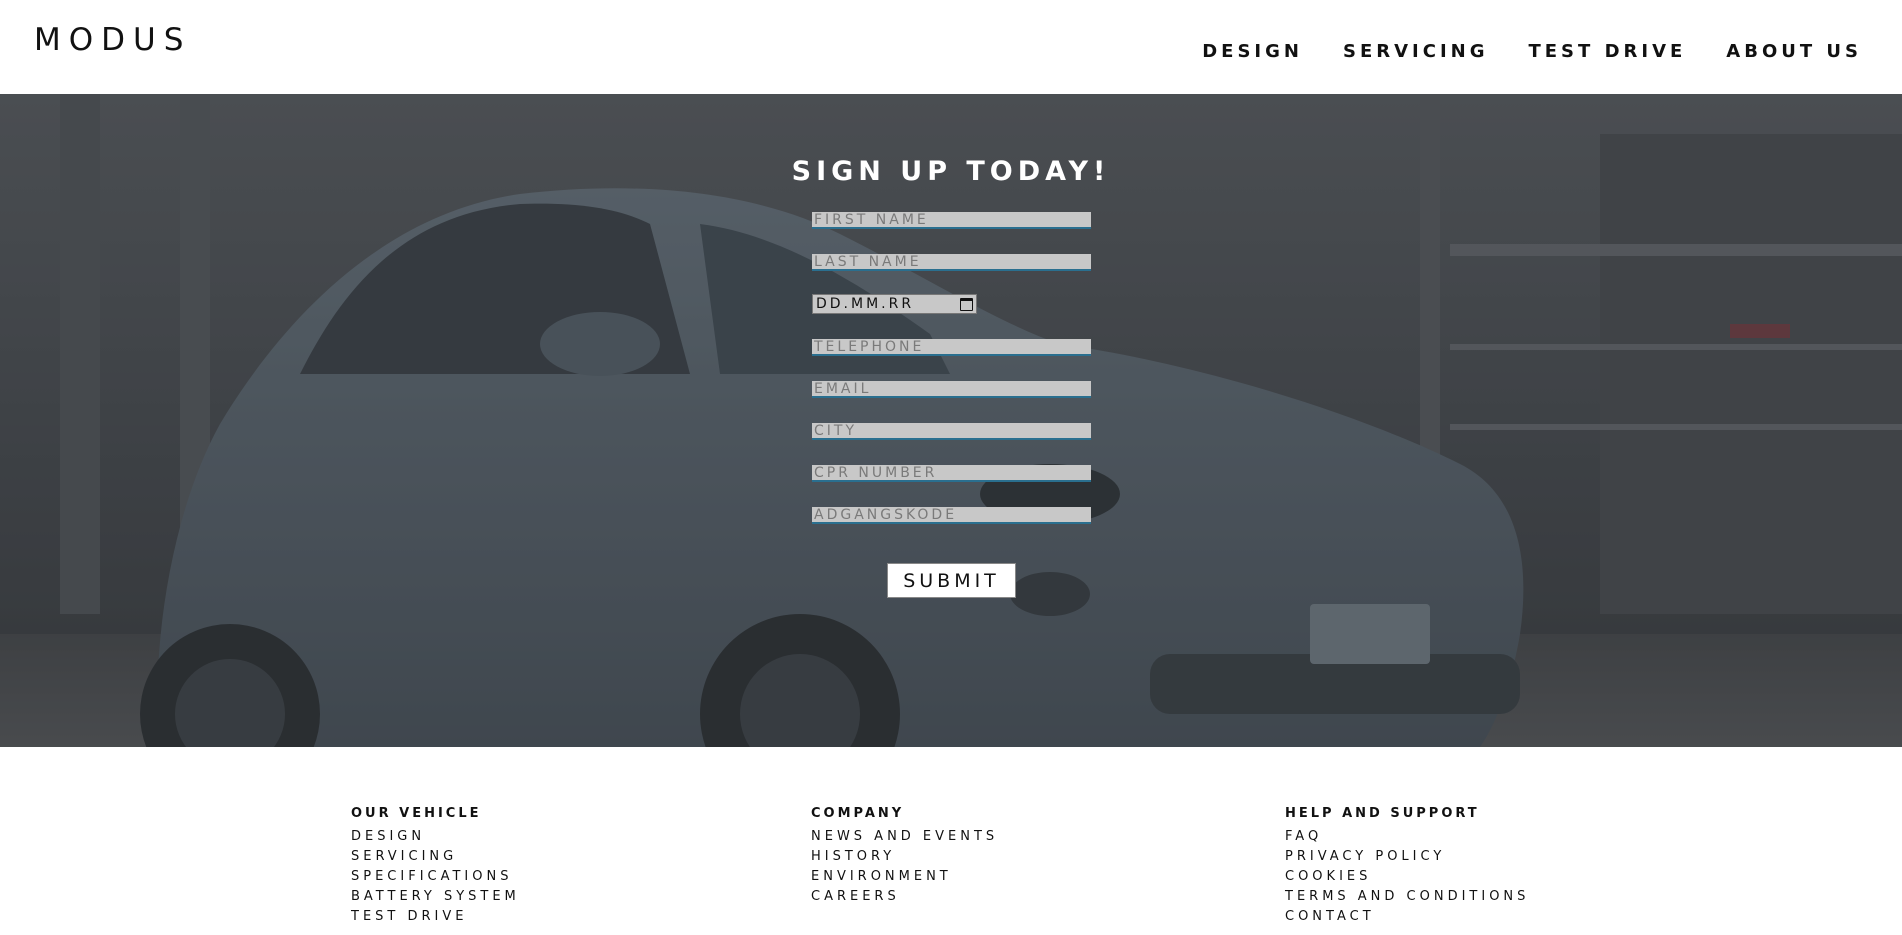 The height and width of the screenshot is (935, 1902). I want to click on footer-link-environment: ENVIRONMENT, so click(904, 877).